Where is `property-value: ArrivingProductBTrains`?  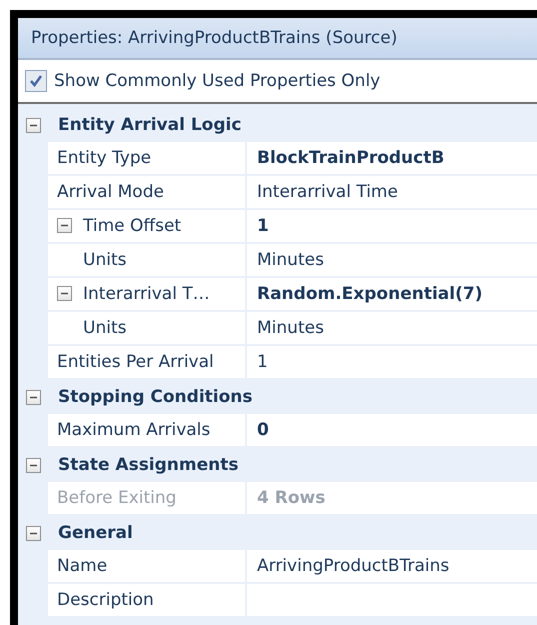
property-value: ArrivingProductBTrains is located at coordinates (392, 566).